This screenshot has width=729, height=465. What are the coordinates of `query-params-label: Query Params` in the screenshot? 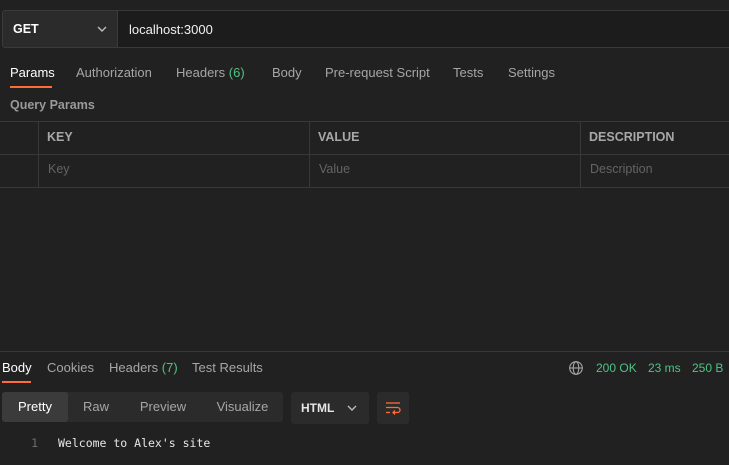 It's located at (52, 105).